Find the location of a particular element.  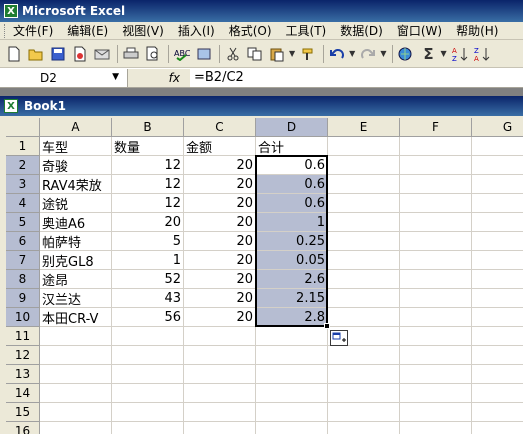

cell-c12 is located at coordinates (220, 355).